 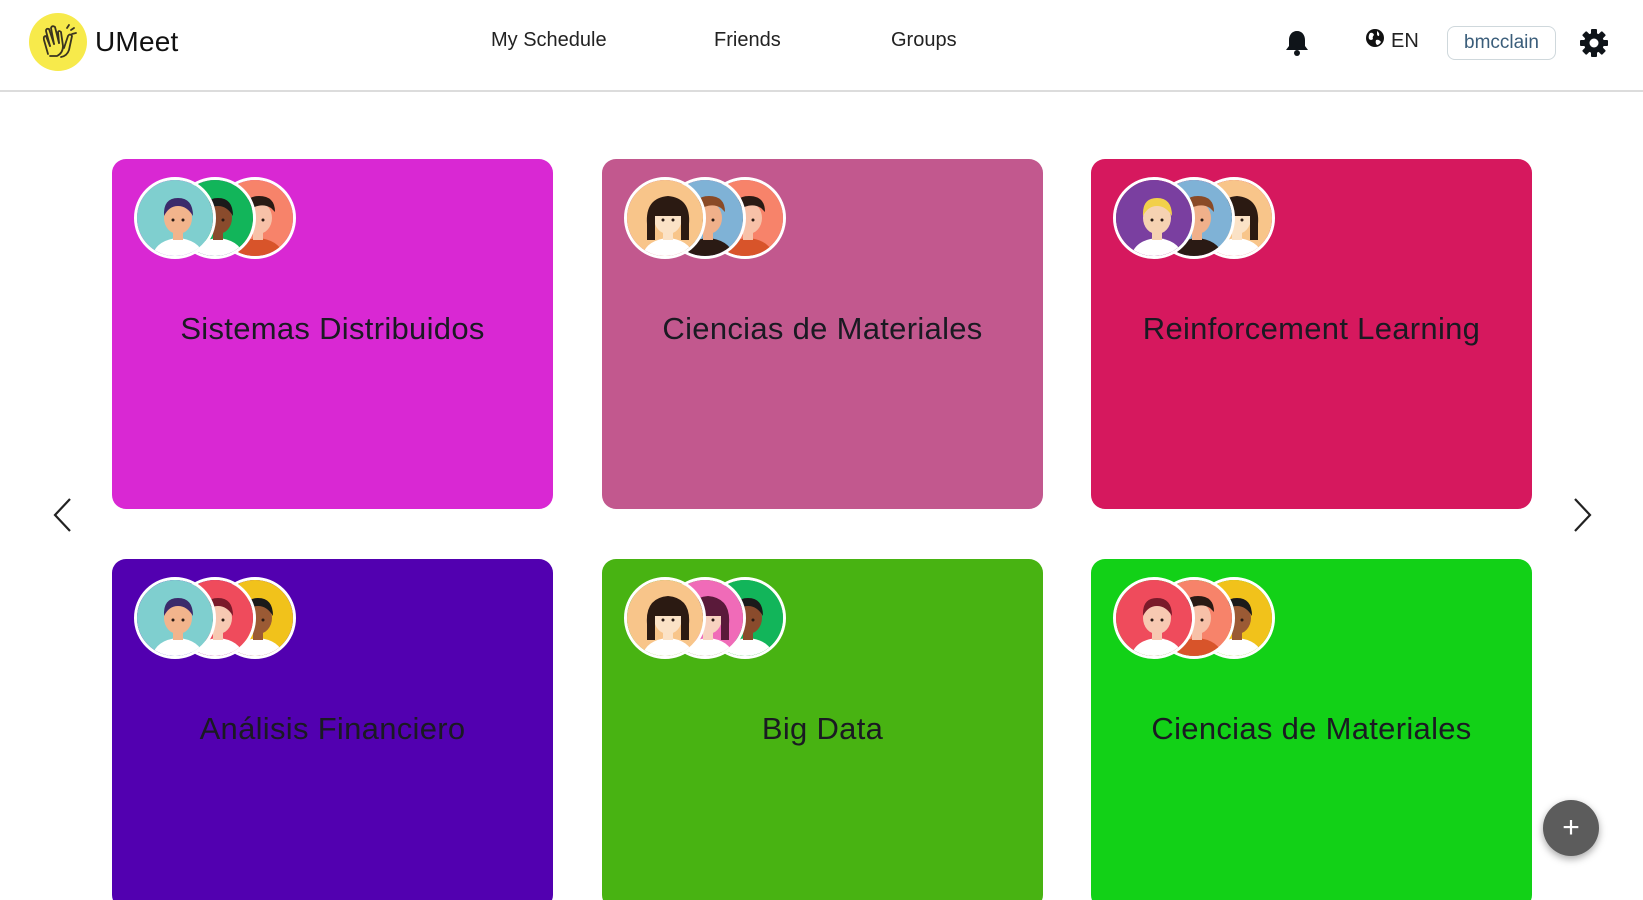 What do you see at coordinates (549, 40) in the screenshot?
I see `nav-my-schedule: My Schedule` at bounding box center [549, 40].